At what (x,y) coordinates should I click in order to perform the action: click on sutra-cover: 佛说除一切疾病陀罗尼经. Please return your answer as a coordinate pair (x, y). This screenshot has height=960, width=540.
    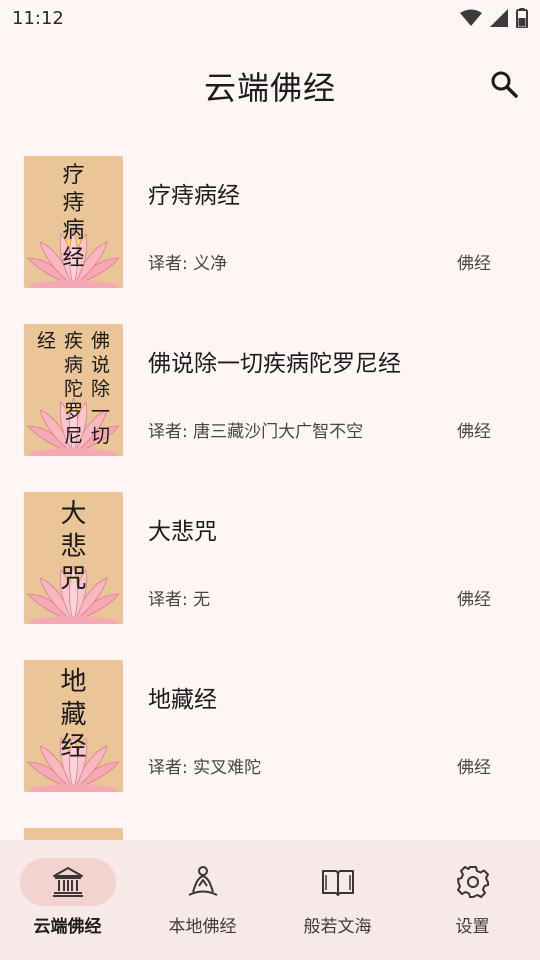
    Looking at the image, I should click on (73, 390).